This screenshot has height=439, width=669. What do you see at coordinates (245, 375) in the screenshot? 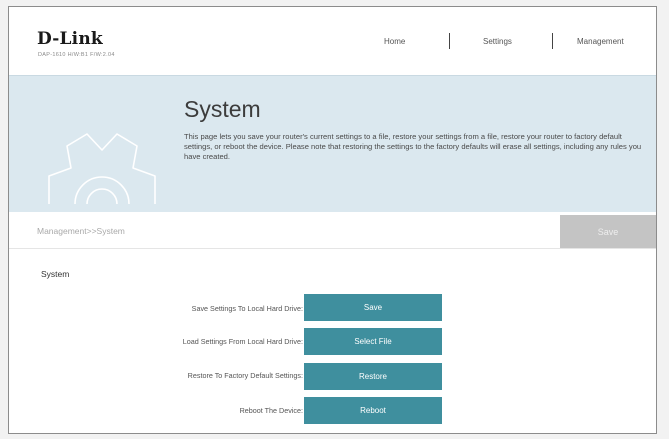
I see `restore-defaults-label: Restore To Factory Default Settings:` at bounding box center [245, 375].